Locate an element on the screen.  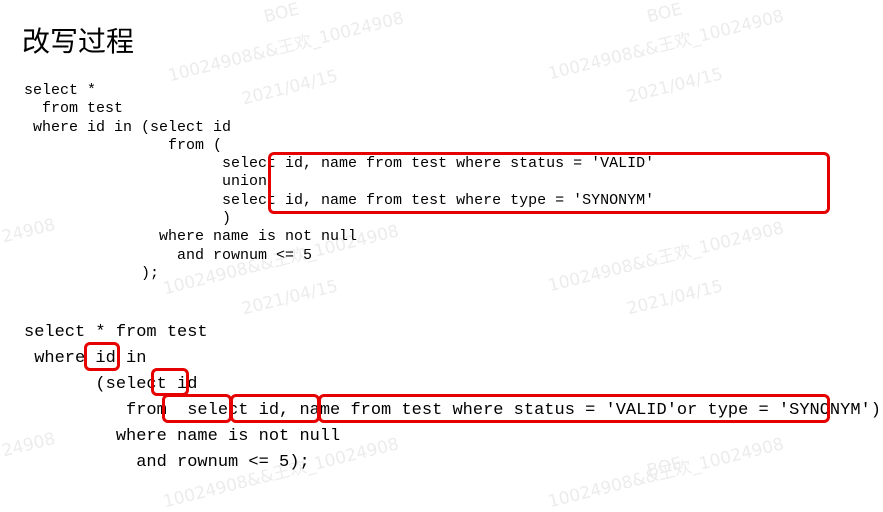
select-keyword-highlight is located at coordinates (197, 408).